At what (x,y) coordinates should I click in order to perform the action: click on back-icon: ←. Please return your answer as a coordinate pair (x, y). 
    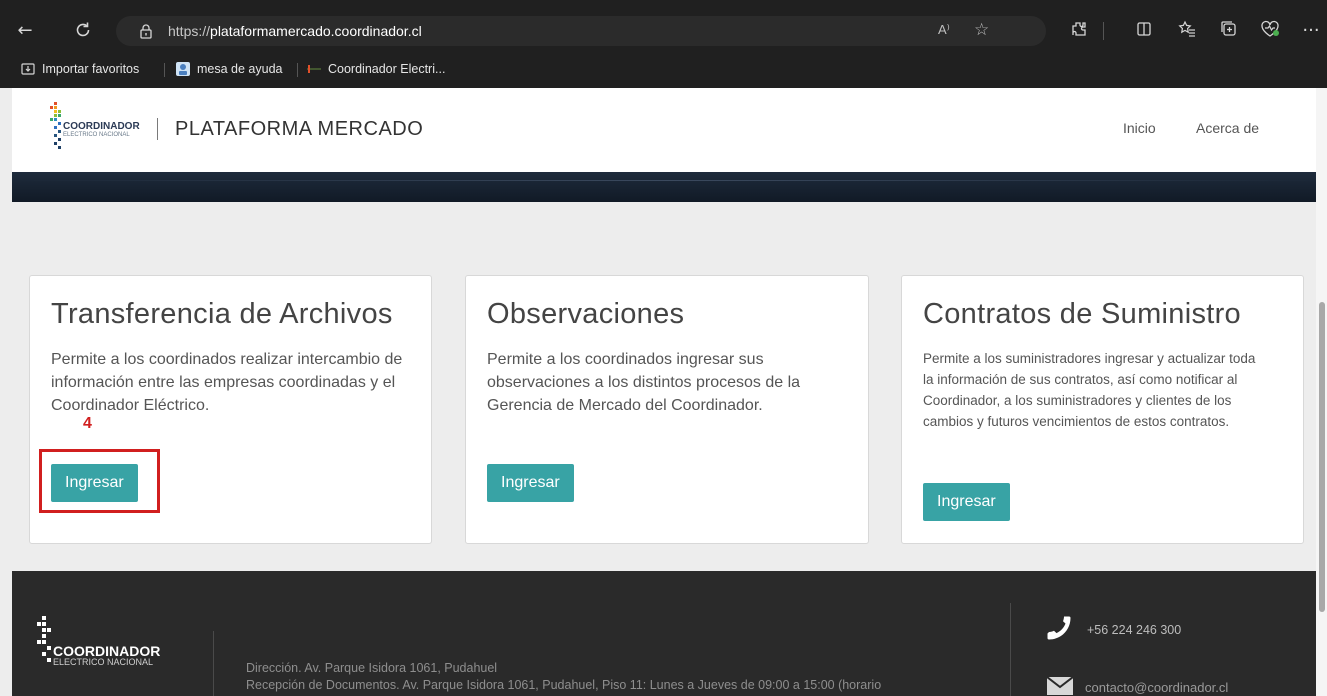
    Looking at the image, I should click on (25, 31).